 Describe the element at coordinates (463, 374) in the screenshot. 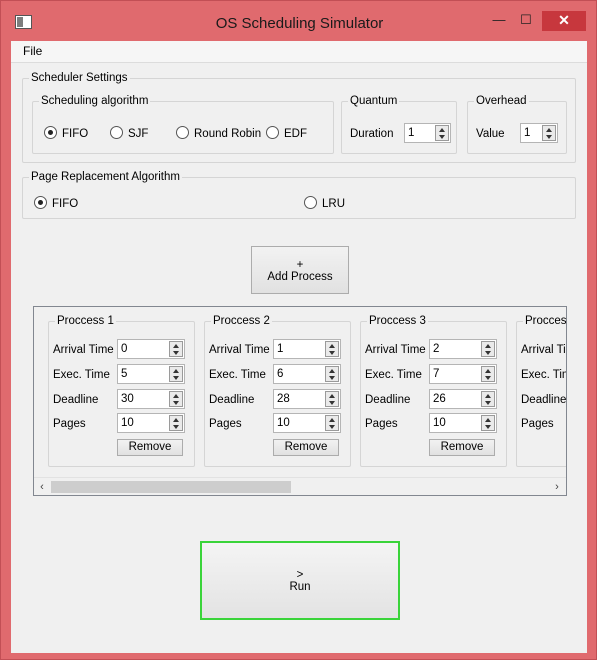

I see `process-3-exec-spinbox: 7` at that location.